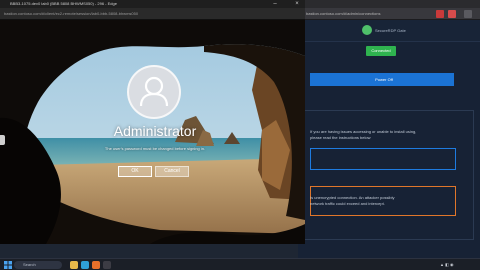 The image size is (480, 270). What do you see at coordinates (135, 171) in the screenshot?
I see `ok-button: OK` at bounding box center [135, 171].